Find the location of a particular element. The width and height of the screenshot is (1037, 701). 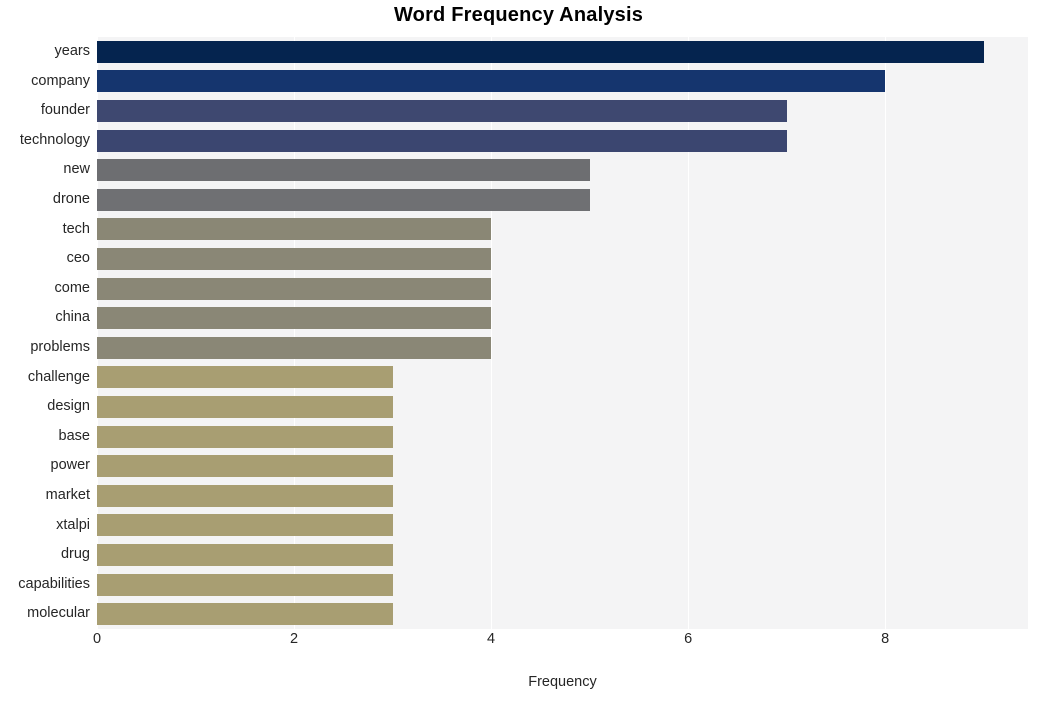

y-tick-label-ceo: ceo is located at coordinates (78, 258).